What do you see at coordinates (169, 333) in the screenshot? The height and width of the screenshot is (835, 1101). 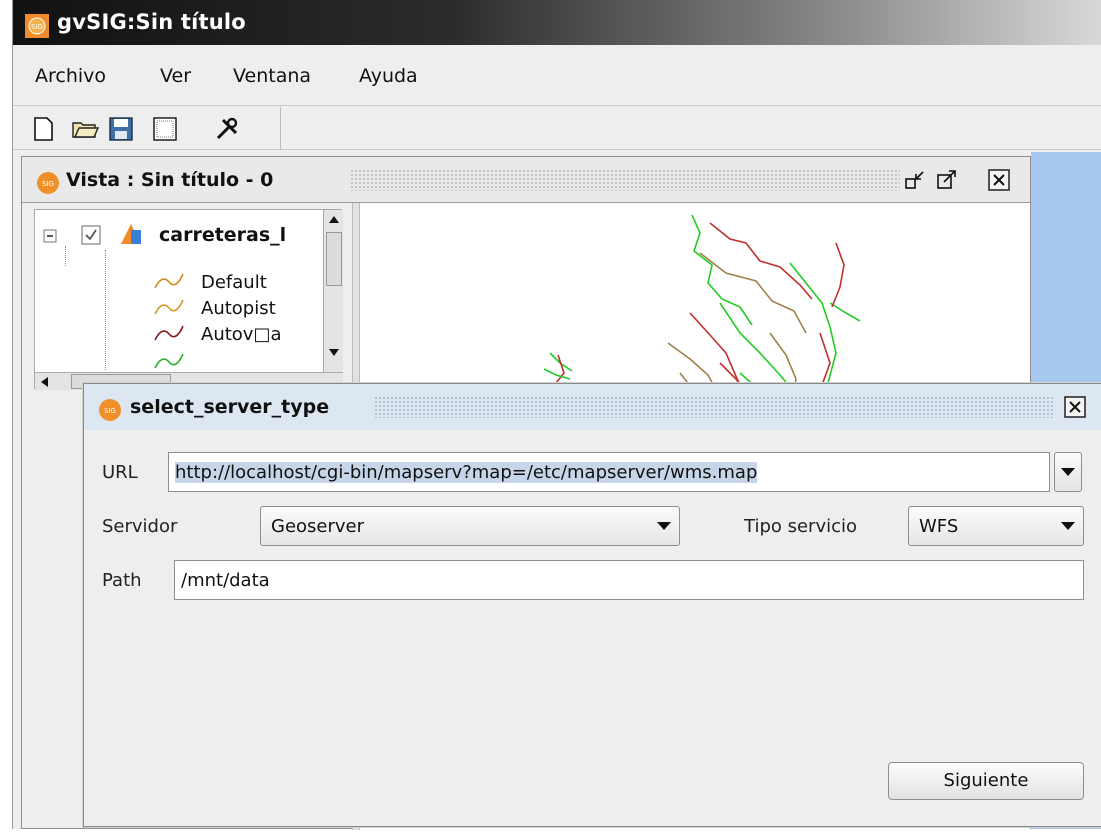 I see `legend-symbol-autovia` at bounding box center [169, 333].